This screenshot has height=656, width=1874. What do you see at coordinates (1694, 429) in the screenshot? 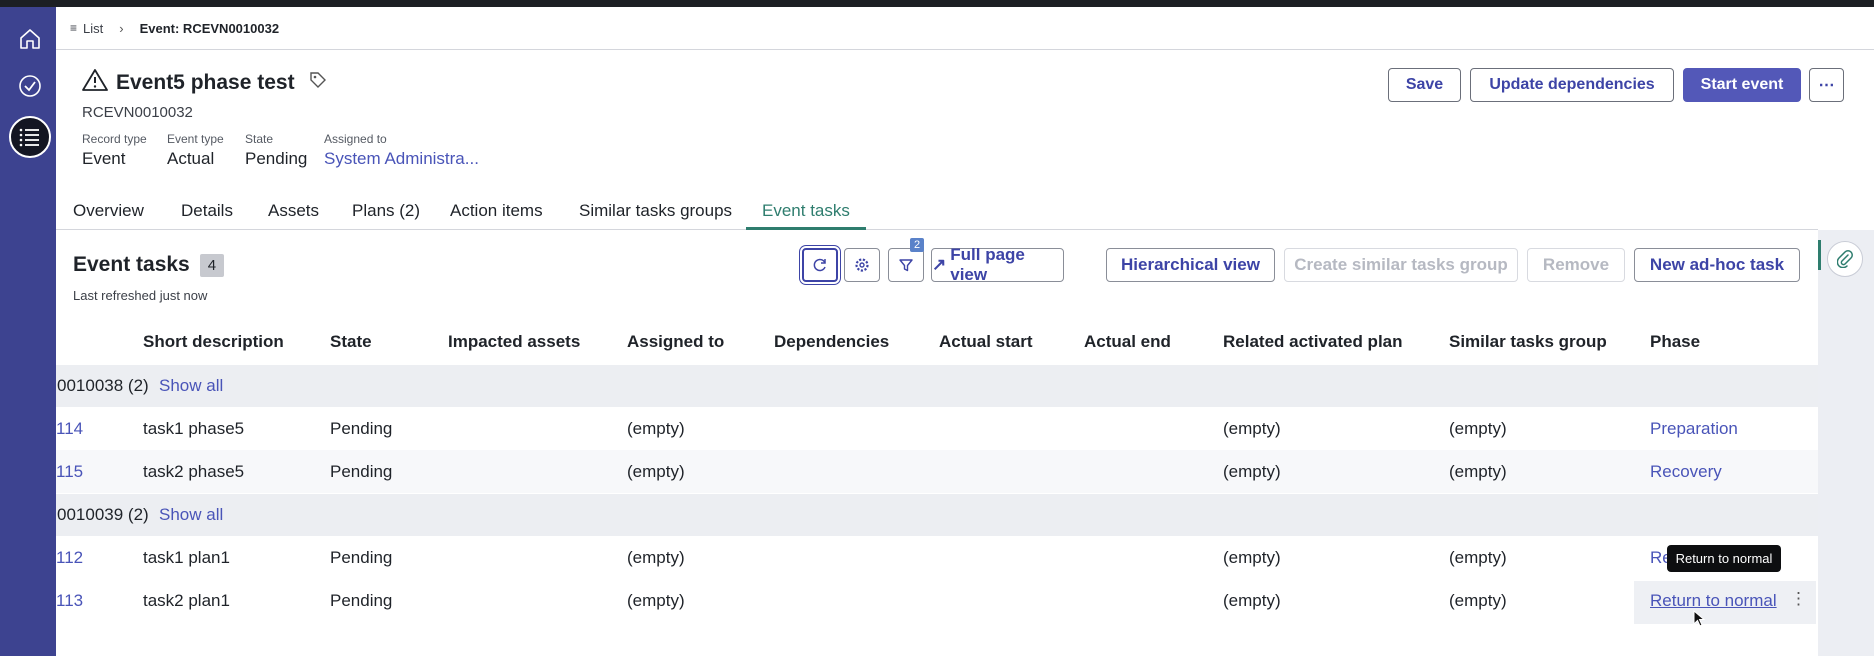
I see `cell-phase-link: Preparation` at bounding box center [1694, 429].